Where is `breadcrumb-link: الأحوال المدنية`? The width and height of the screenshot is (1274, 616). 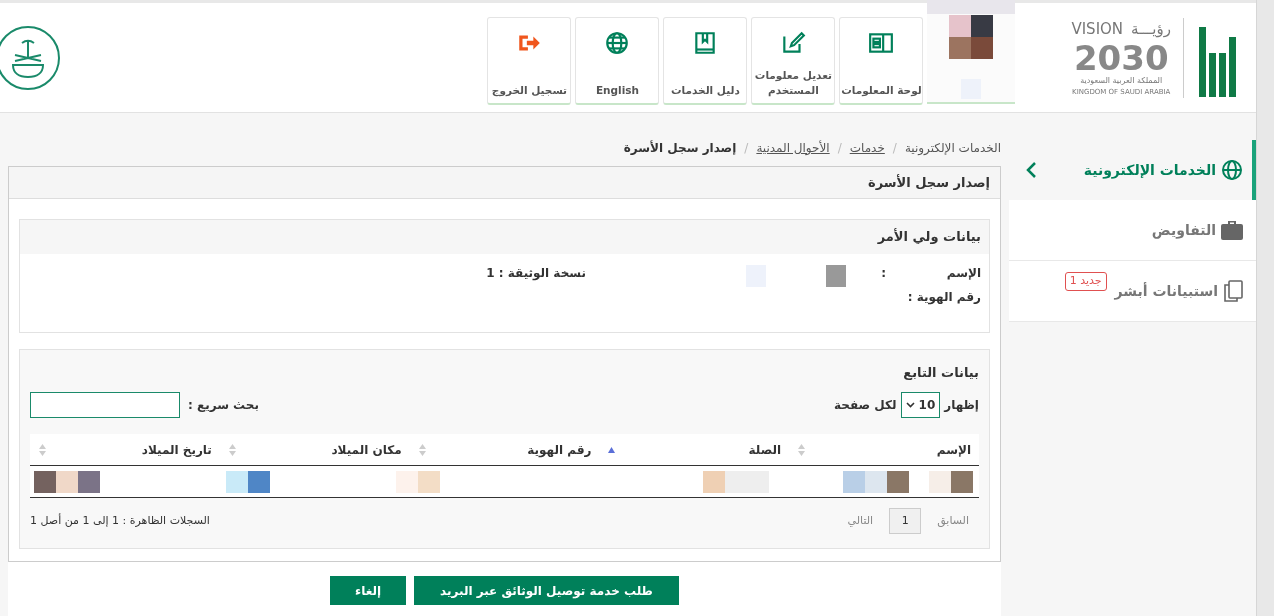 breadcrumb-link: الأحوال المدنية is located at coordinates (793, 147).